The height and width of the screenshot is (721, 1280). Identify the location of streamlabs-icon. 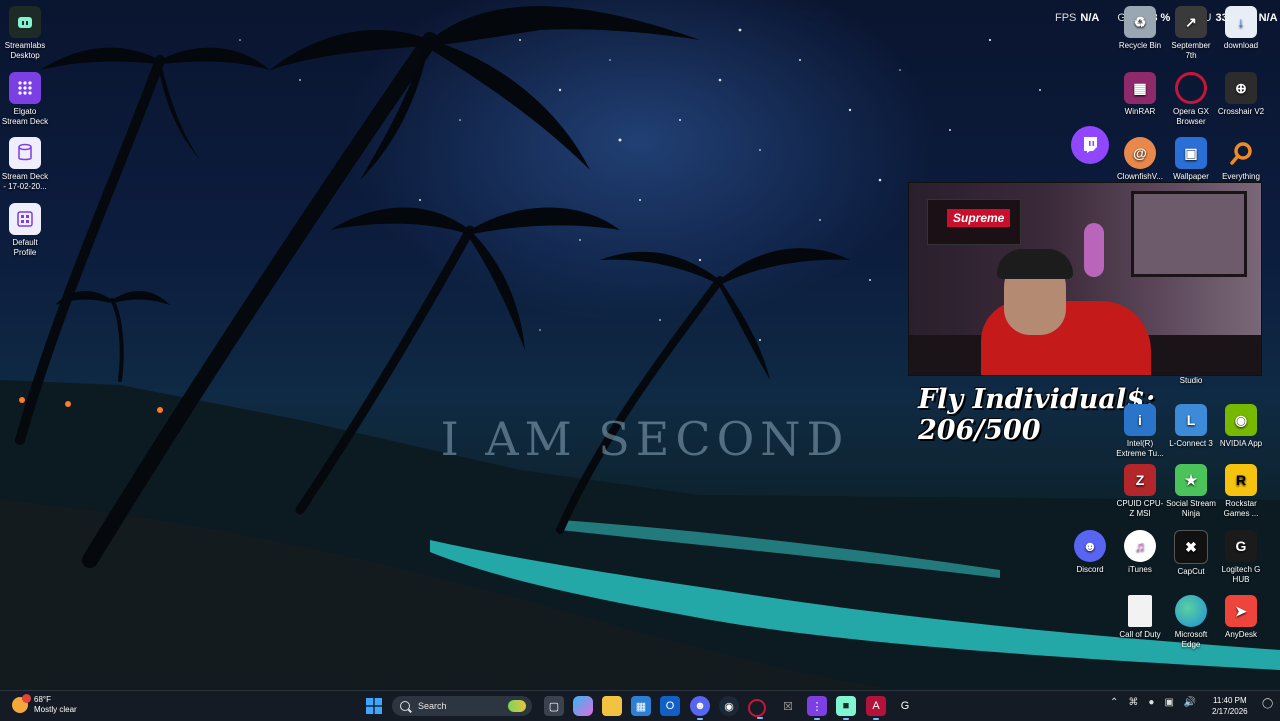
(25, 22).